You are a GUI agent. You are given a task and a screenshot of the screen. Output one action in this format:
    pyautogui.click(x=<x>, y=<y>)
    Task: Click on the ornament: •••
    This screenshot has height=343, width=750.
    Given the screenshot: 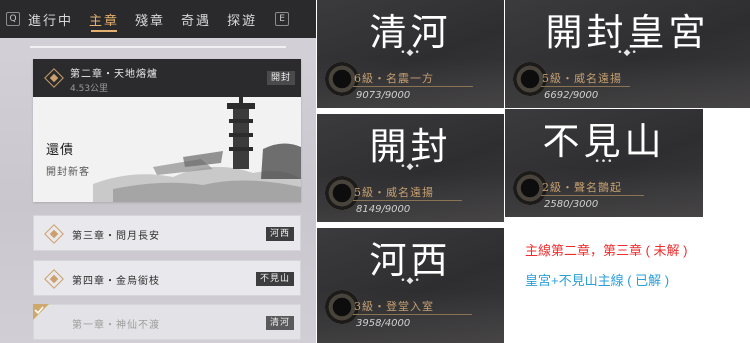 What is the action you would take?
    pyautogui.click(x=604, y=162)
    